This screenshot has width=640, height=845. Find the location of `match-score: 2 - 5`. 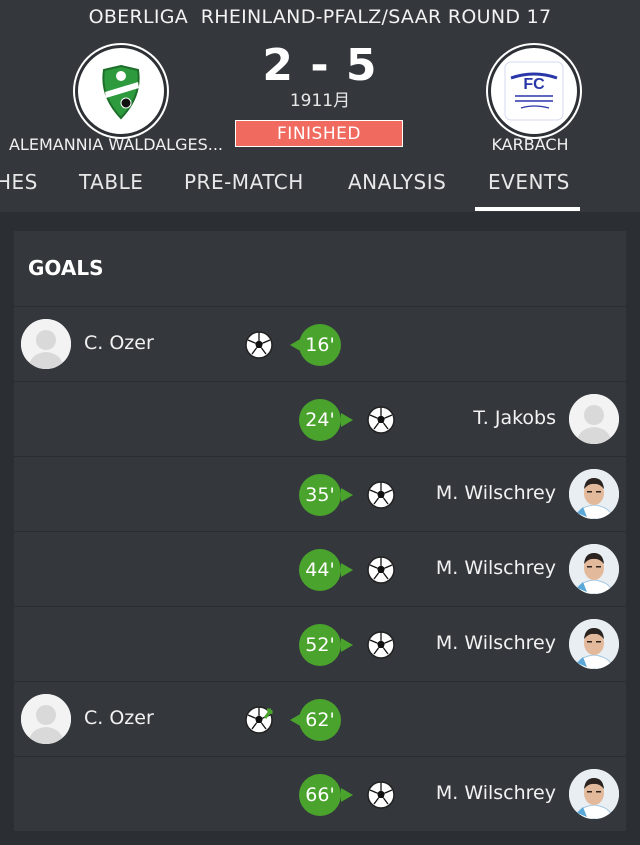

match-score: 2 - 5 is located at coordinates (320, 65).